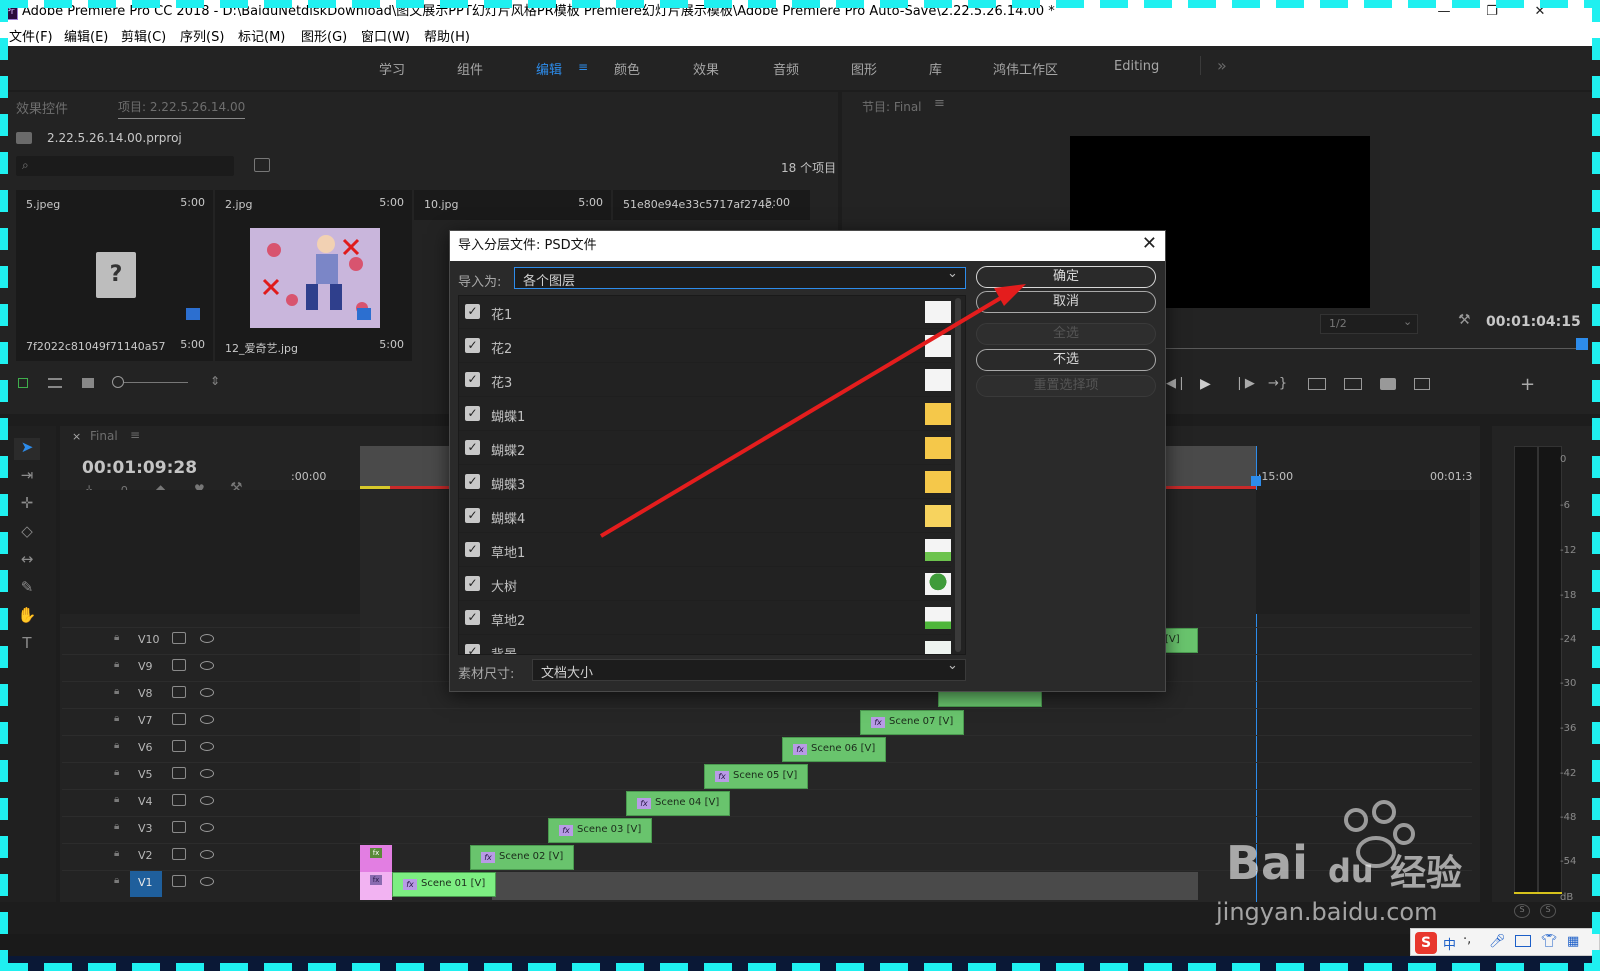 Image resolution: width=1600 pixels, height=971 pixels. Describe the element at coordinates (1426, 873) in the screenshot. I see `watermark-brand-jingyan: 经验` at that location.